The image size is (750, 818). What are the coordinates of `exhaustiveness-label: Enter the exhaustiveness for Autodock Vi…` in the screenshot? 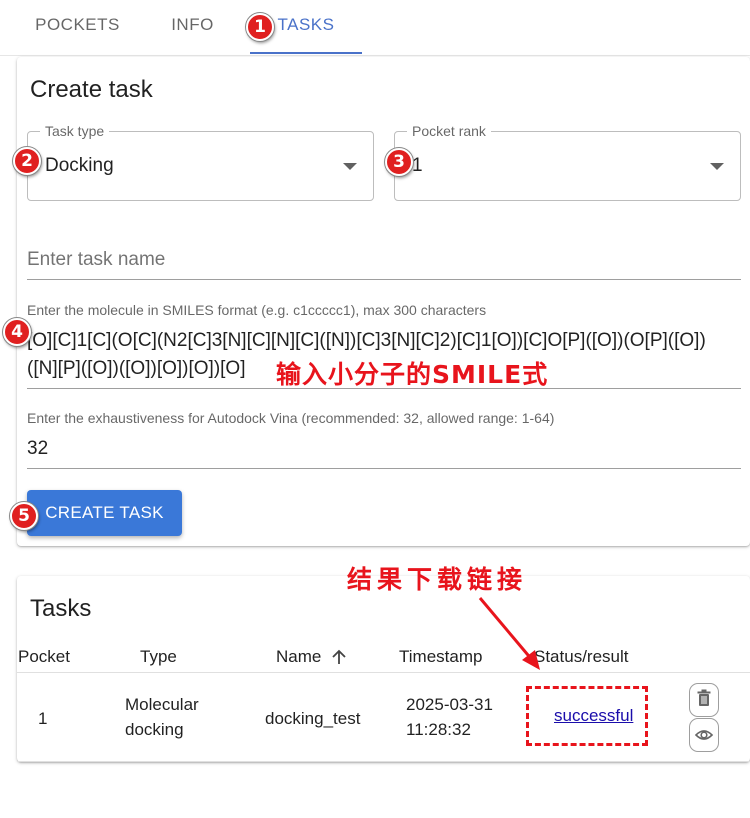 It's located at (291, 418).